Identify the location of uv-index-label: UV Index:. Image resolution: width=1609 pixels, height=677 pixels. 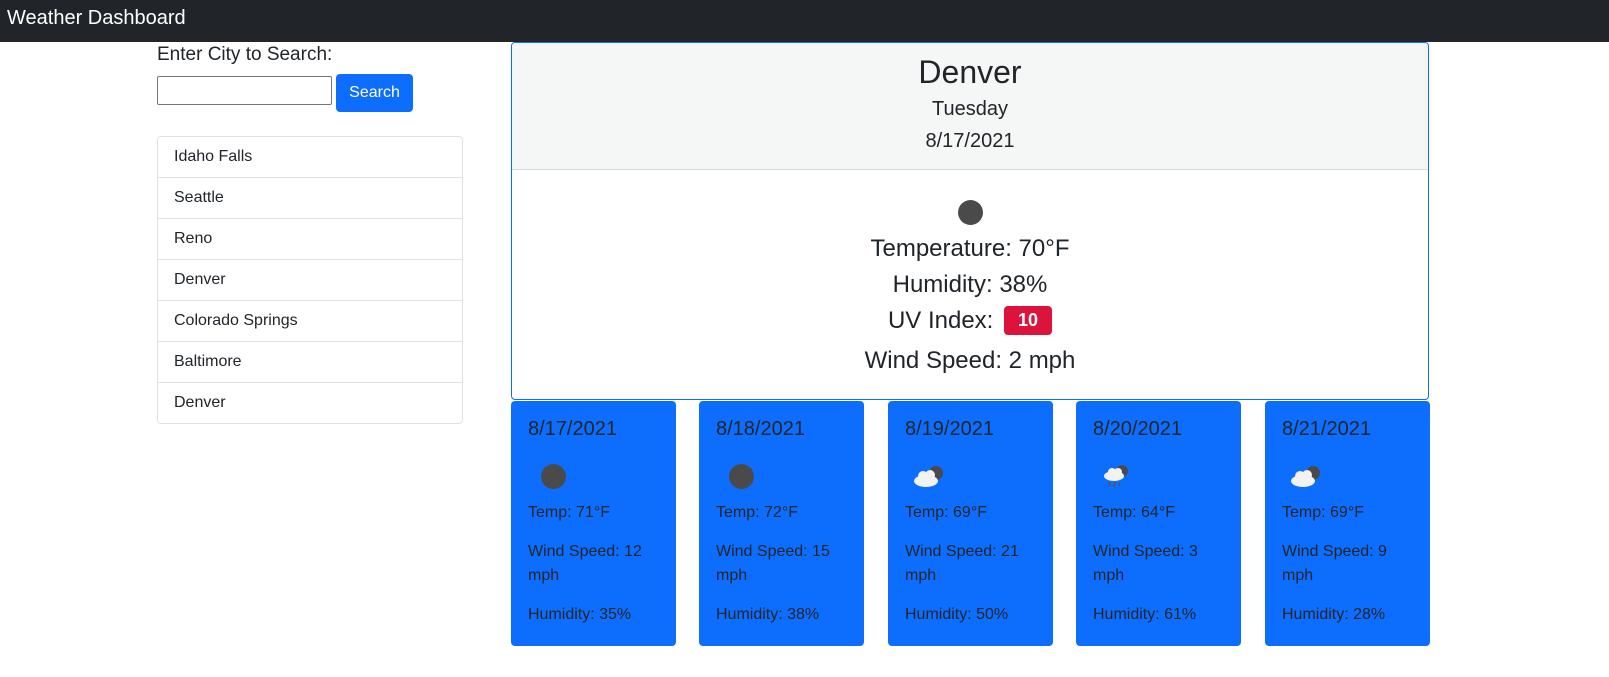
(940, 320).